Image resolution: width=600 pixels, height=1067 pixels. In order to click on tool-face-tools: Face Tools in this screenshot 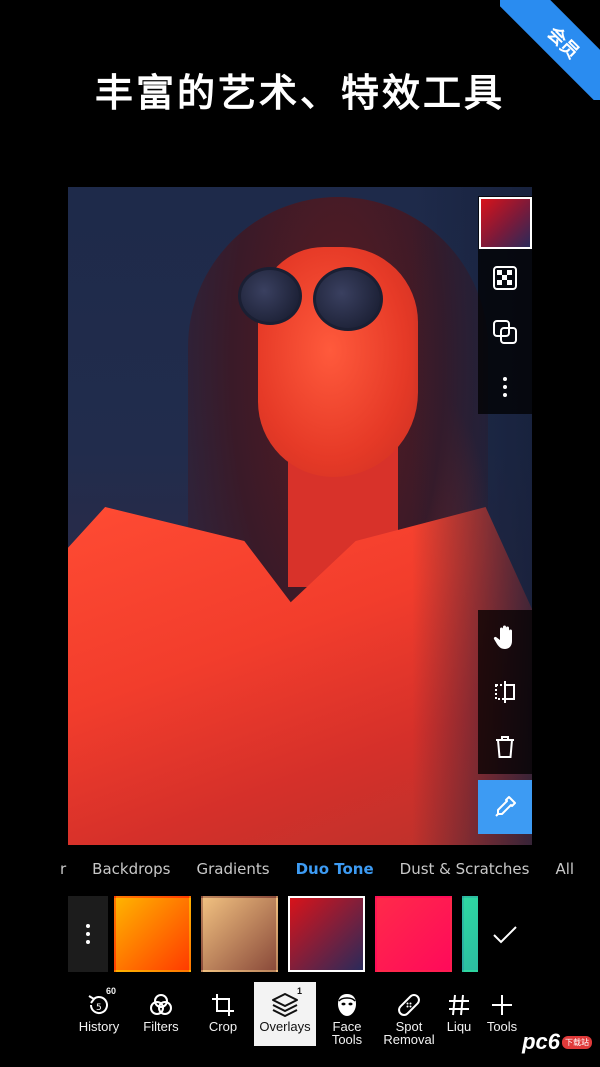, I will do `click(347, 1014)`.